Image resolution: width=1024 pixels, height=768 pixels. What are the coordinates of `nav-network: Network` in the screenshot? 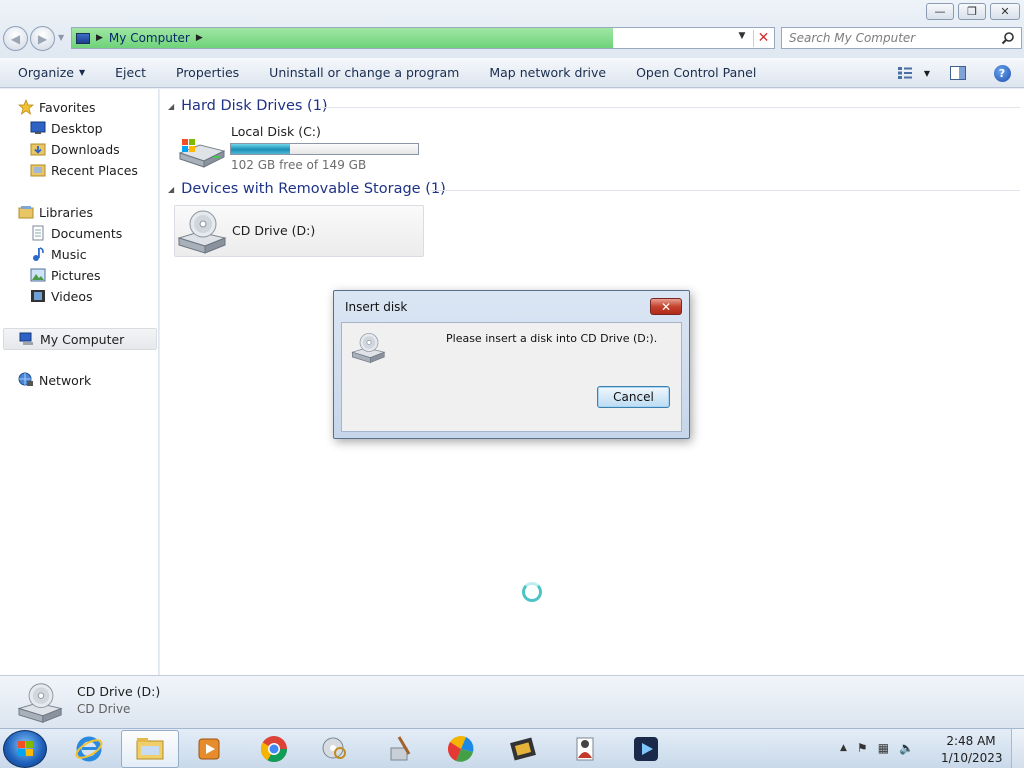 It's located at (54, 380).